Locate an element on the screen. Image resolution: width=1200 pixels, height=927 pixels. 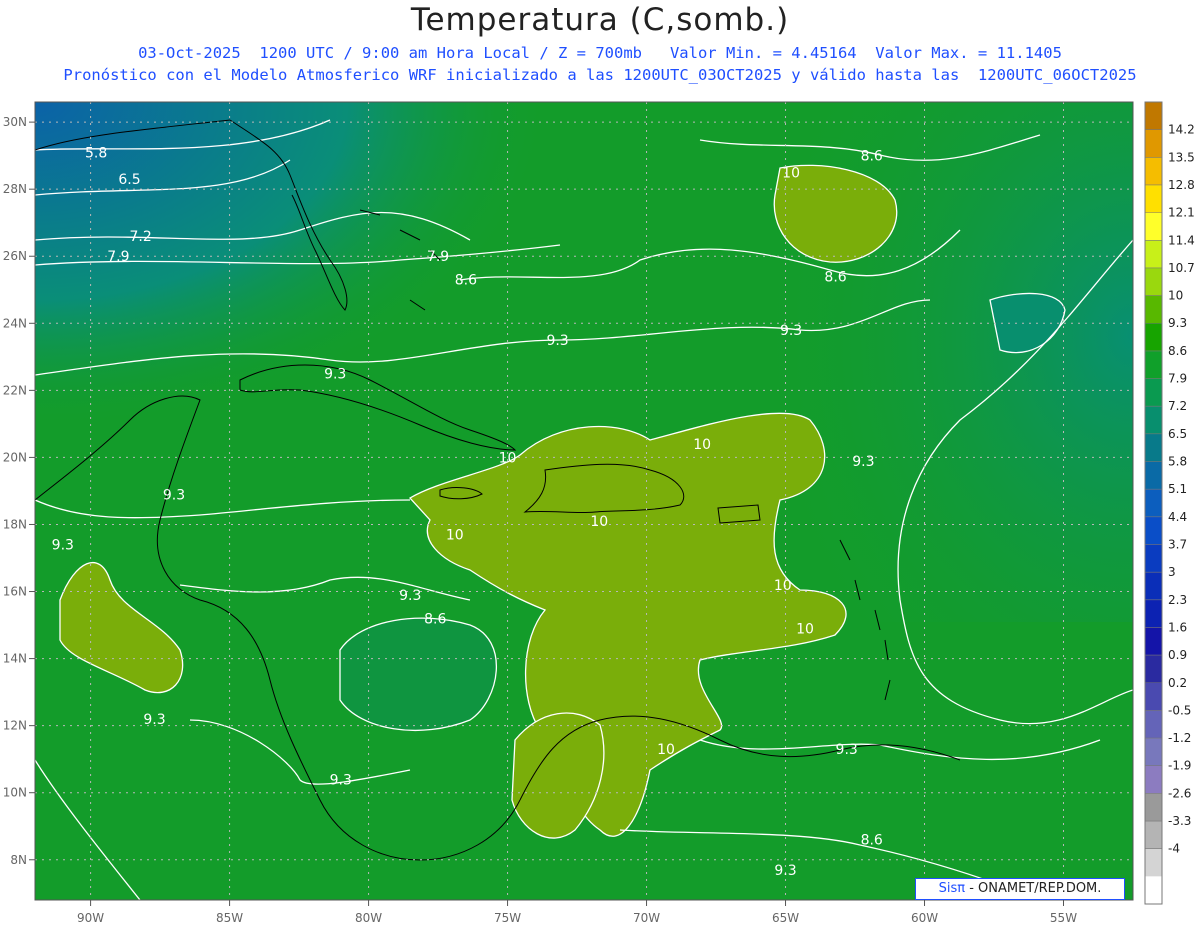
colorbar-label: 11.4 is located at coordinates (1181, 240).